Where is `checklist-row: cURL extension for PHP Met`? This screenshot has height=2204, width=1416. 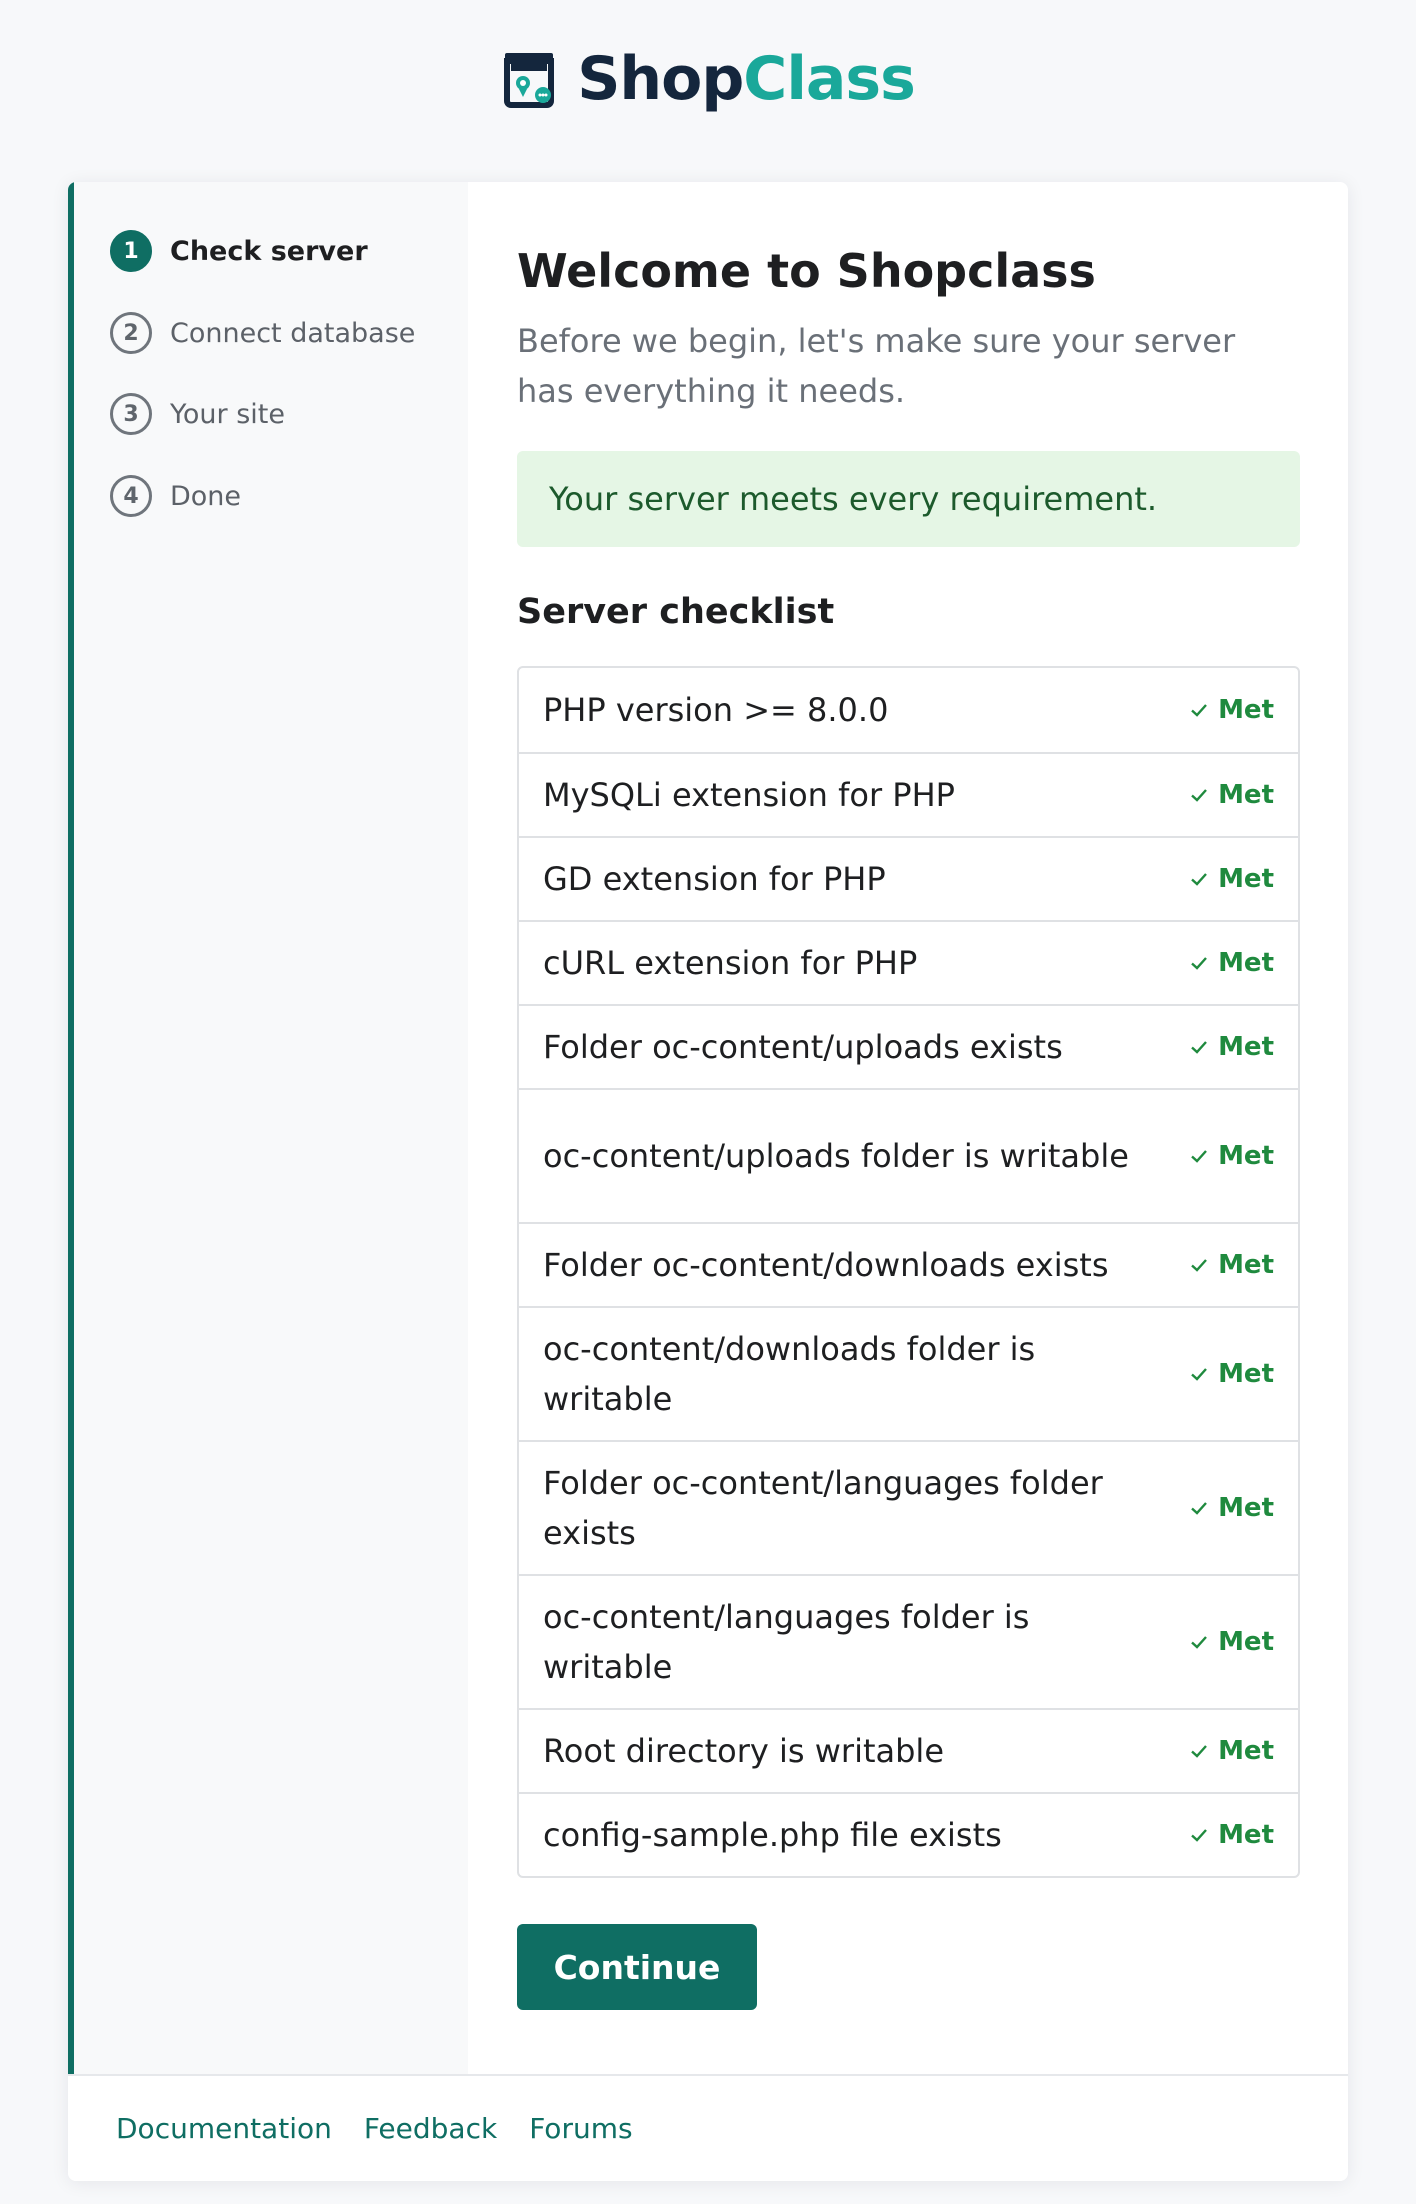 checklist-row: cURL extension for PHP Met is located at coordinates (908, 962).